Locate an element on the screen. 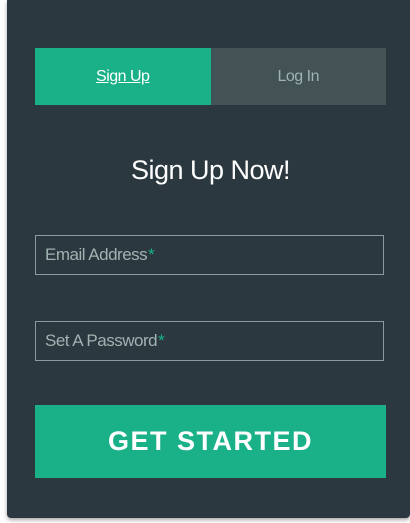 Image resolution: width=410 pixels, height=523 pixels. tab-log-in: Log In is located at coordinates (298, 76).